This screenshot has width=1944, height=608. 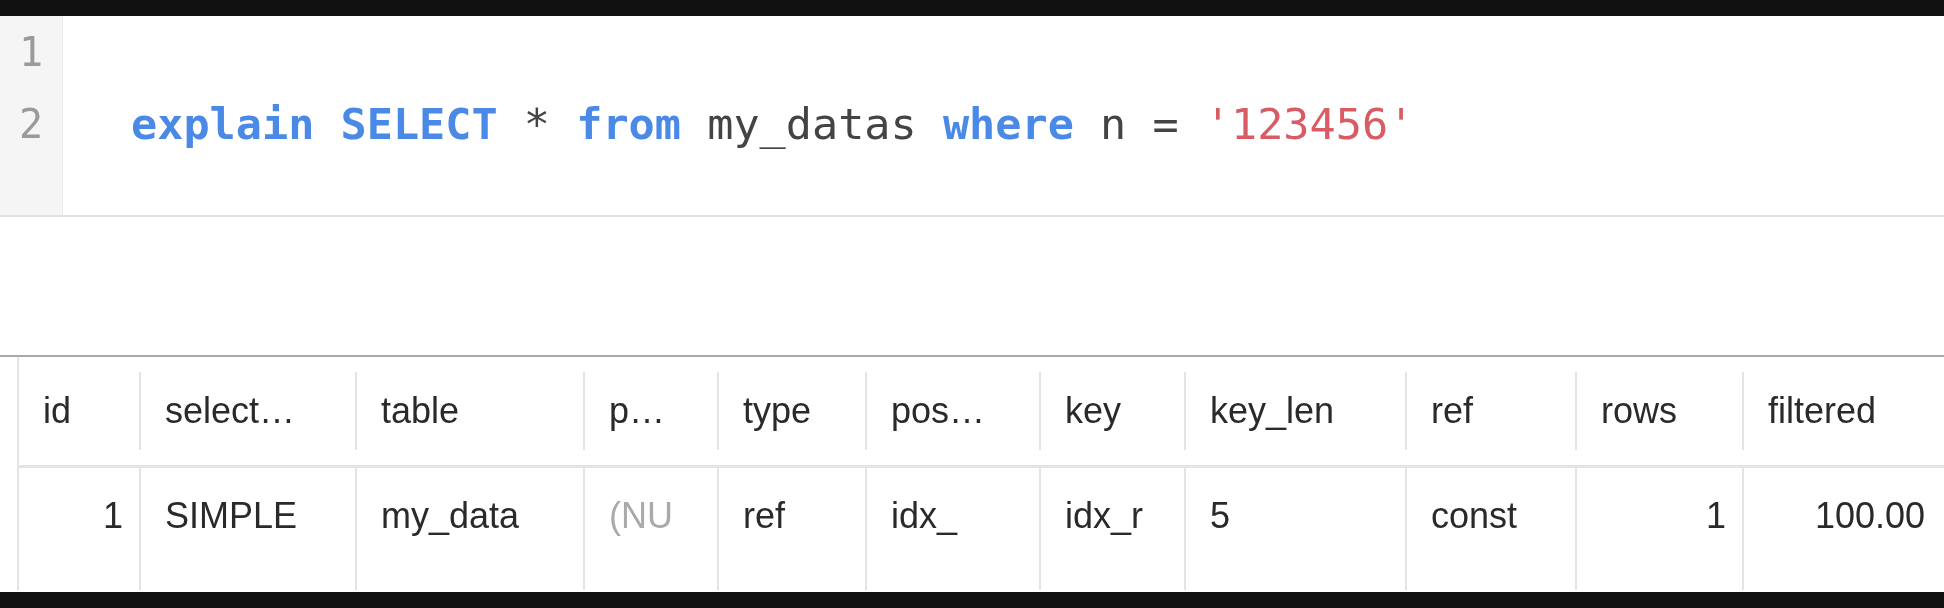 What do you see at coordinates (1294, 411) in the screenshot?
I see `column-header: key_len` at bounding box center [1294, 411].